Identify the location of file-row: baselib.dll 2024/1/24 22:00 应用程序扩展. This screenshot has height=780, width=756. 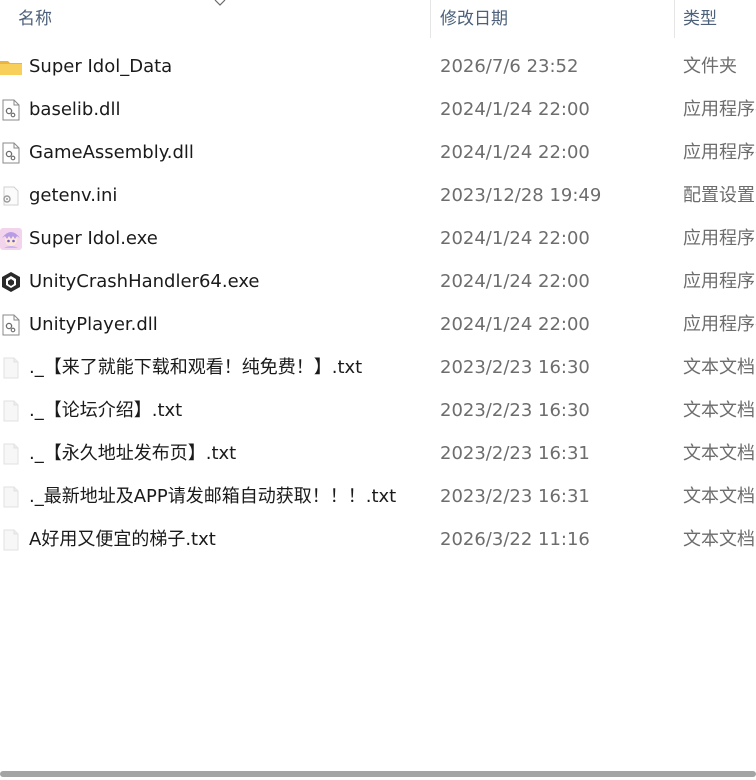
(378, 109).